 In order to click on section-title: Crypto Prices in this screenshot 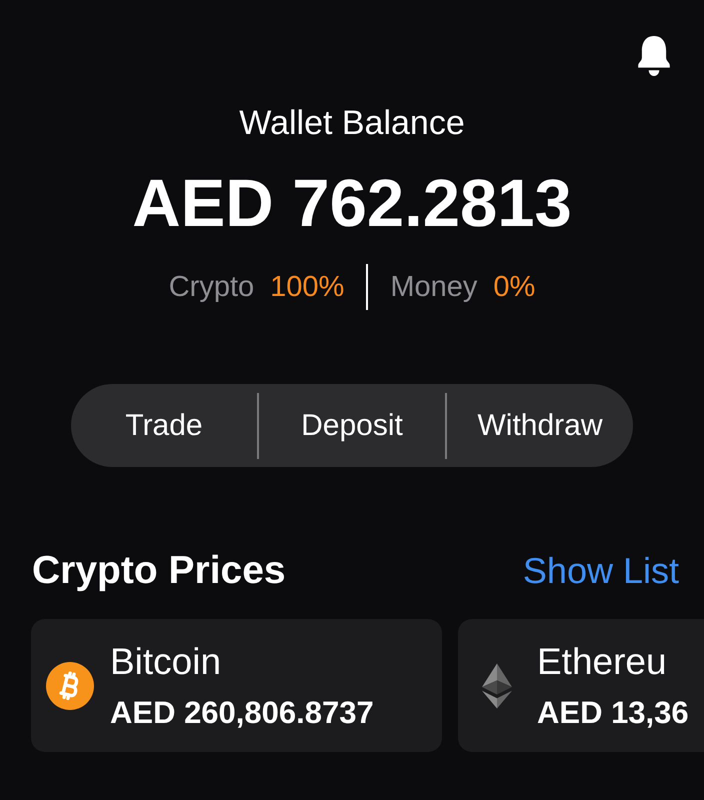, I will do `click(159, 571)`.